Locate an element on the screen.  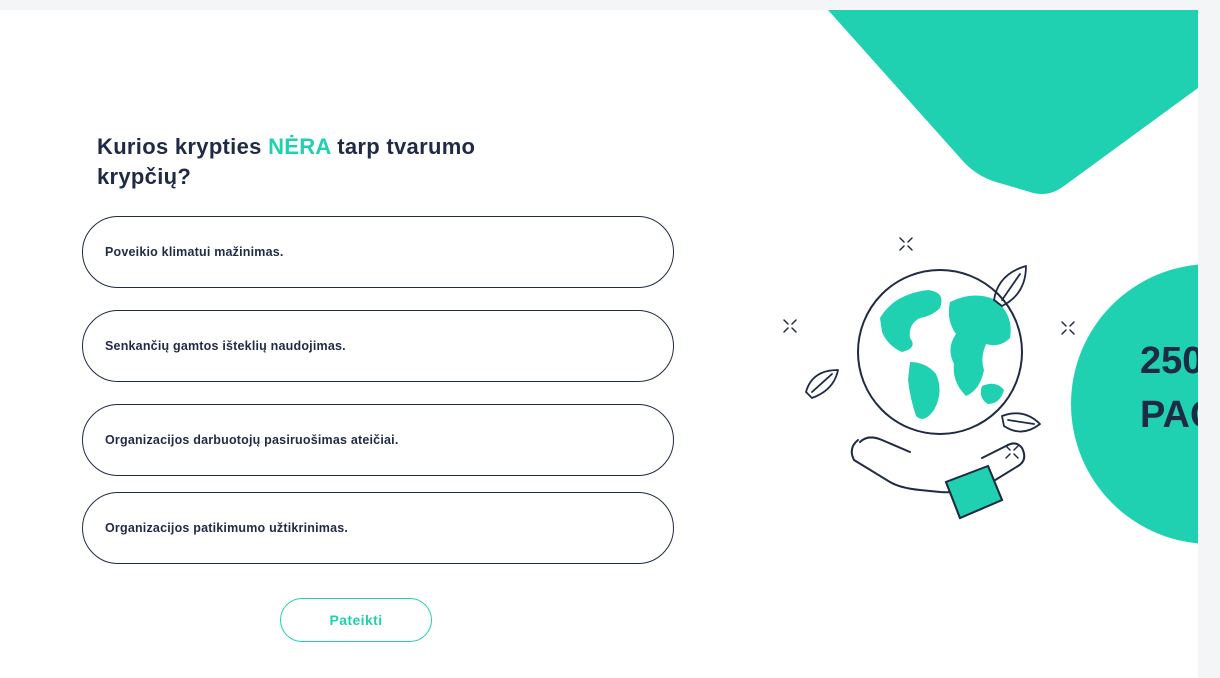
globe-continents is located at coordinates (945, 354).